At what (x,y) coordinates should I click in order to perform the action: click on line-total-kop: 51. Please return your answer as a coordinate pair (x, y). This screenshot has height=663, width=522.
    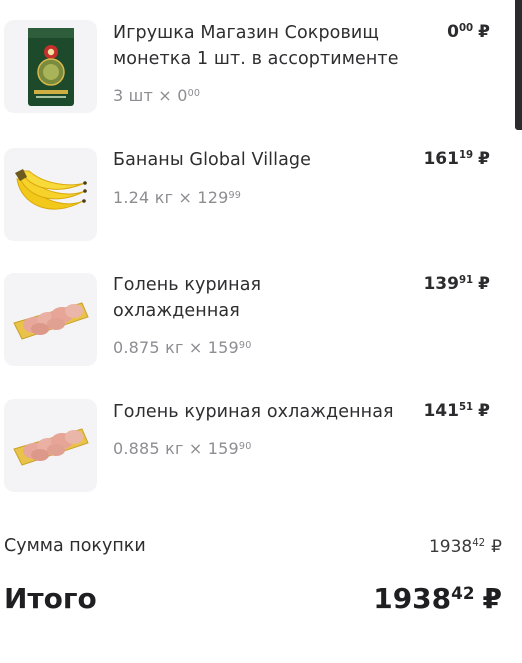
    Looking at the image, I should click on (466, 408).